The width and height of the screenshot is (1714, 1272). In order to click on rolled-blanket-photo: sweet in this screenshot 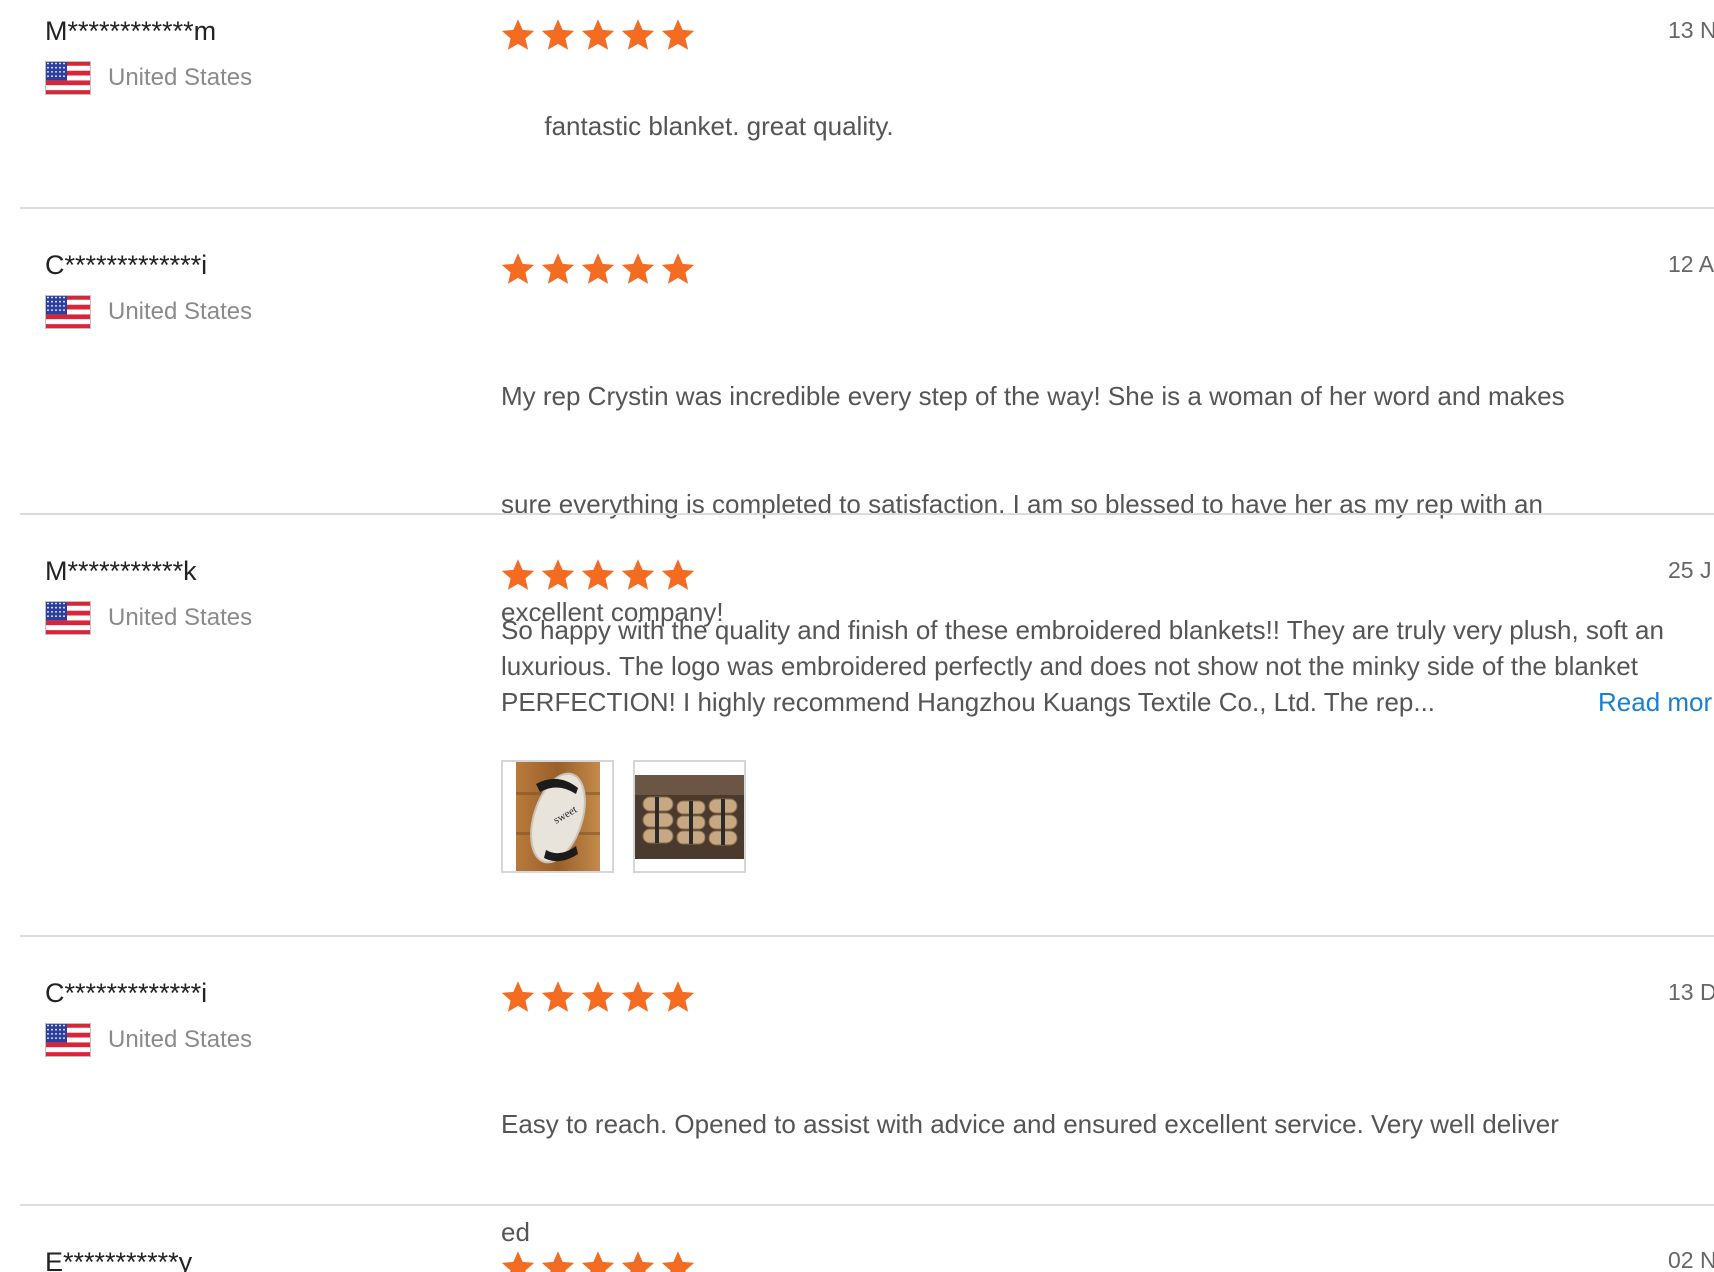, I will do `click(557, 816)`.